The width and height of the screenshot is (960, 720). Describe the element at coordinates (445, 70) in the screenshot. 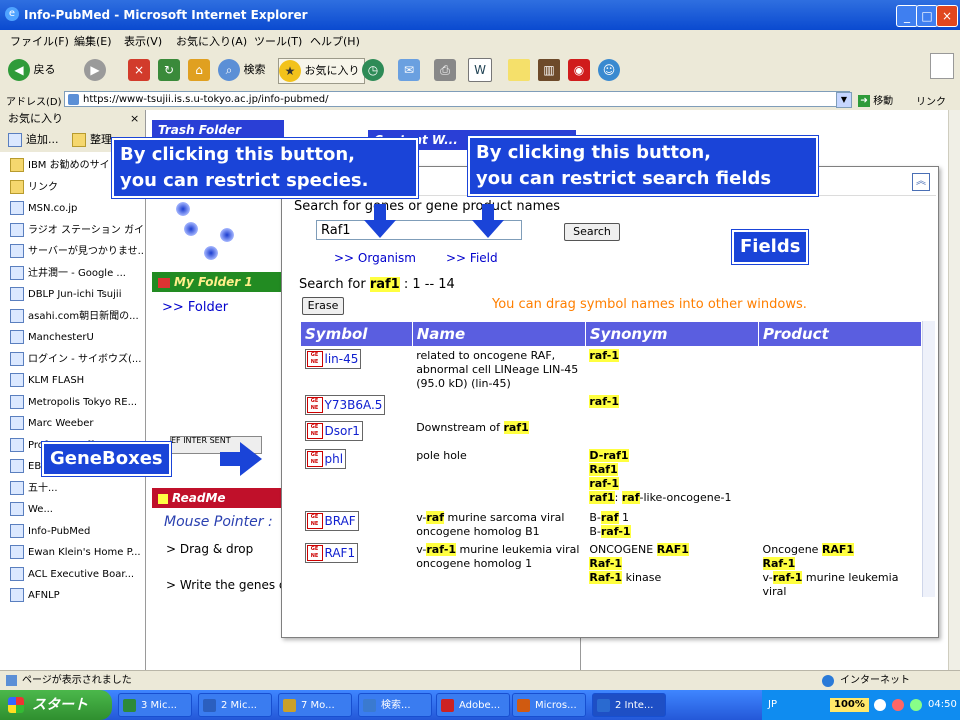

I see `print-button: ⎙` at that location.